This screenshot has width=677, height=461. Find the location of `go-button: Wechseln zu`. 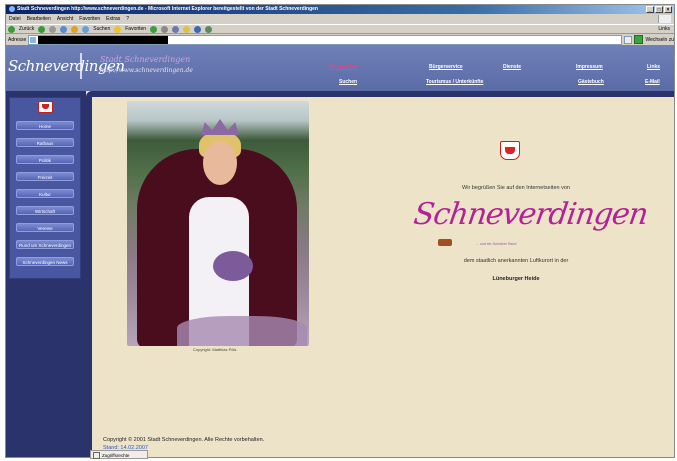

go-button: Wechseln zu is located at coordinates (659, 40).